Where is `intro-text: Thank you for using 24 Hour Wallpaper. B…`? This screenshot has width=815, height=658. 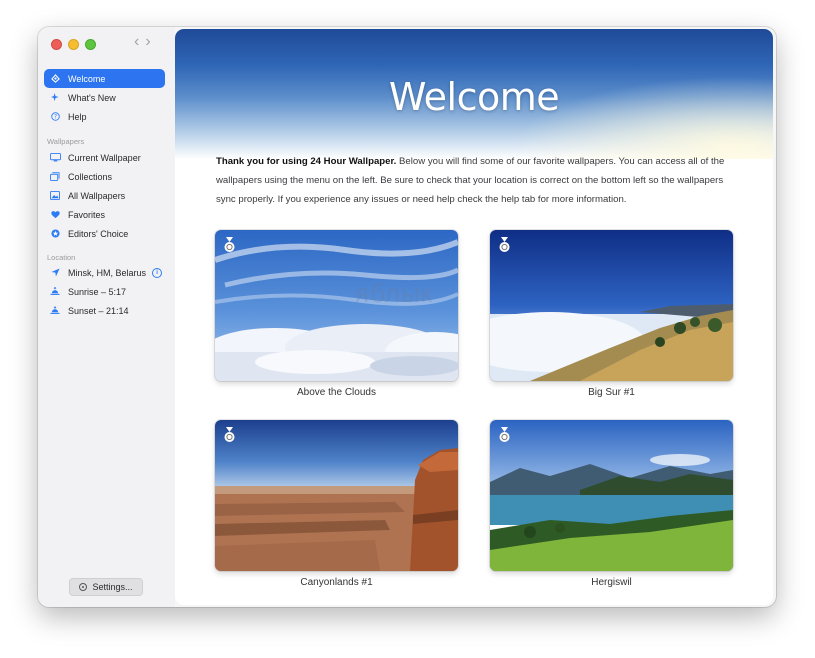 intro-text: Thank you for using 24 Hour Wallpaper. B… is located at coordinates (475, 180).